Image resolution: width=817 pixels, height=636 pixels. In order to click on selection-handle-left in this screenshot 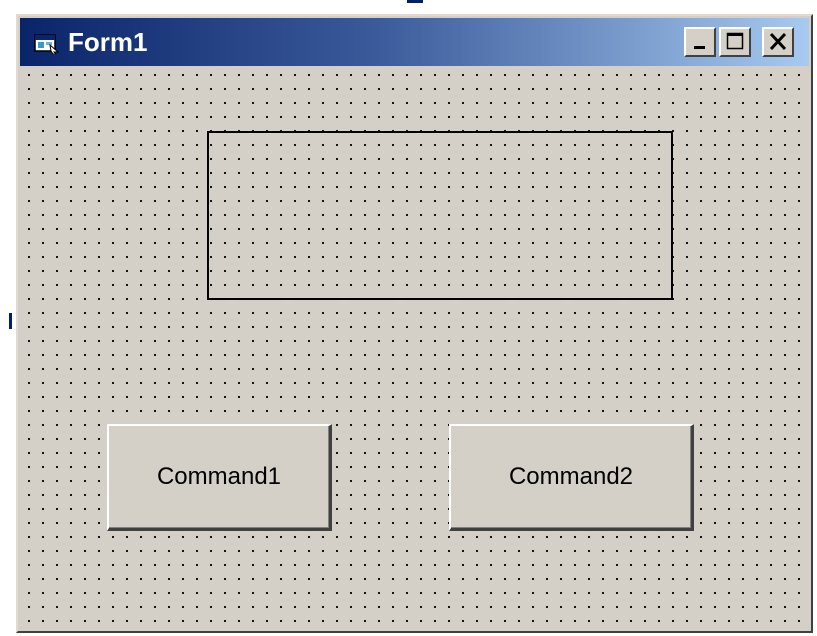, I will do `click(10, 321)`.